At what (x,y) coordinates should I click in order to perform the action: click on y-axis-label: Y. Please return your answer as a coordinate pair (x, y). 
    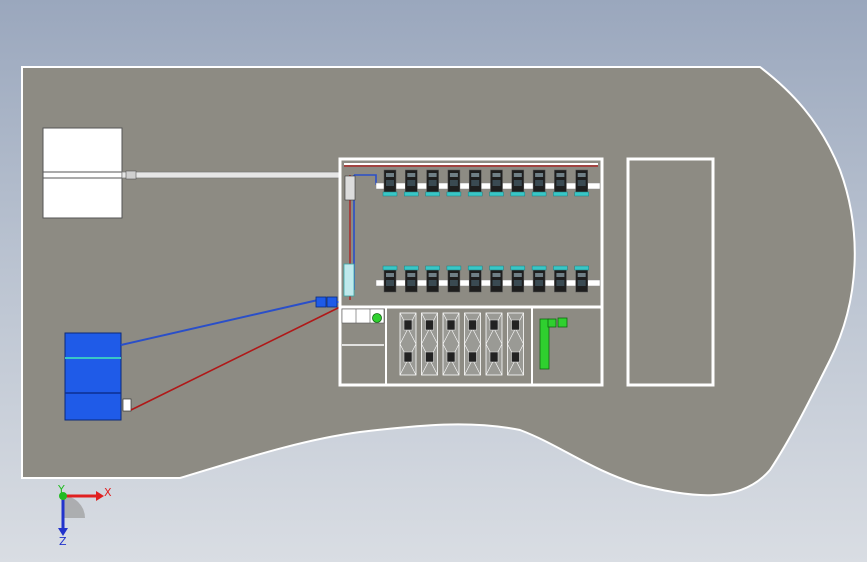
    Looking at the image, I should click on (61, 489).